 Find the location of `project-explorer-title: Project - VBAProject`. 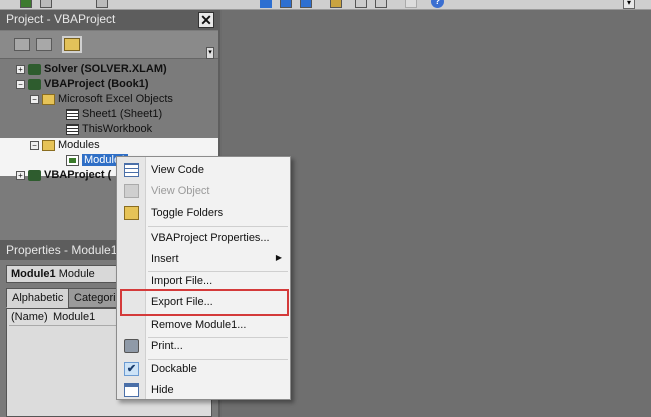

project-explorer-title: Project - VBAProject is located at coordinates (109, 20).